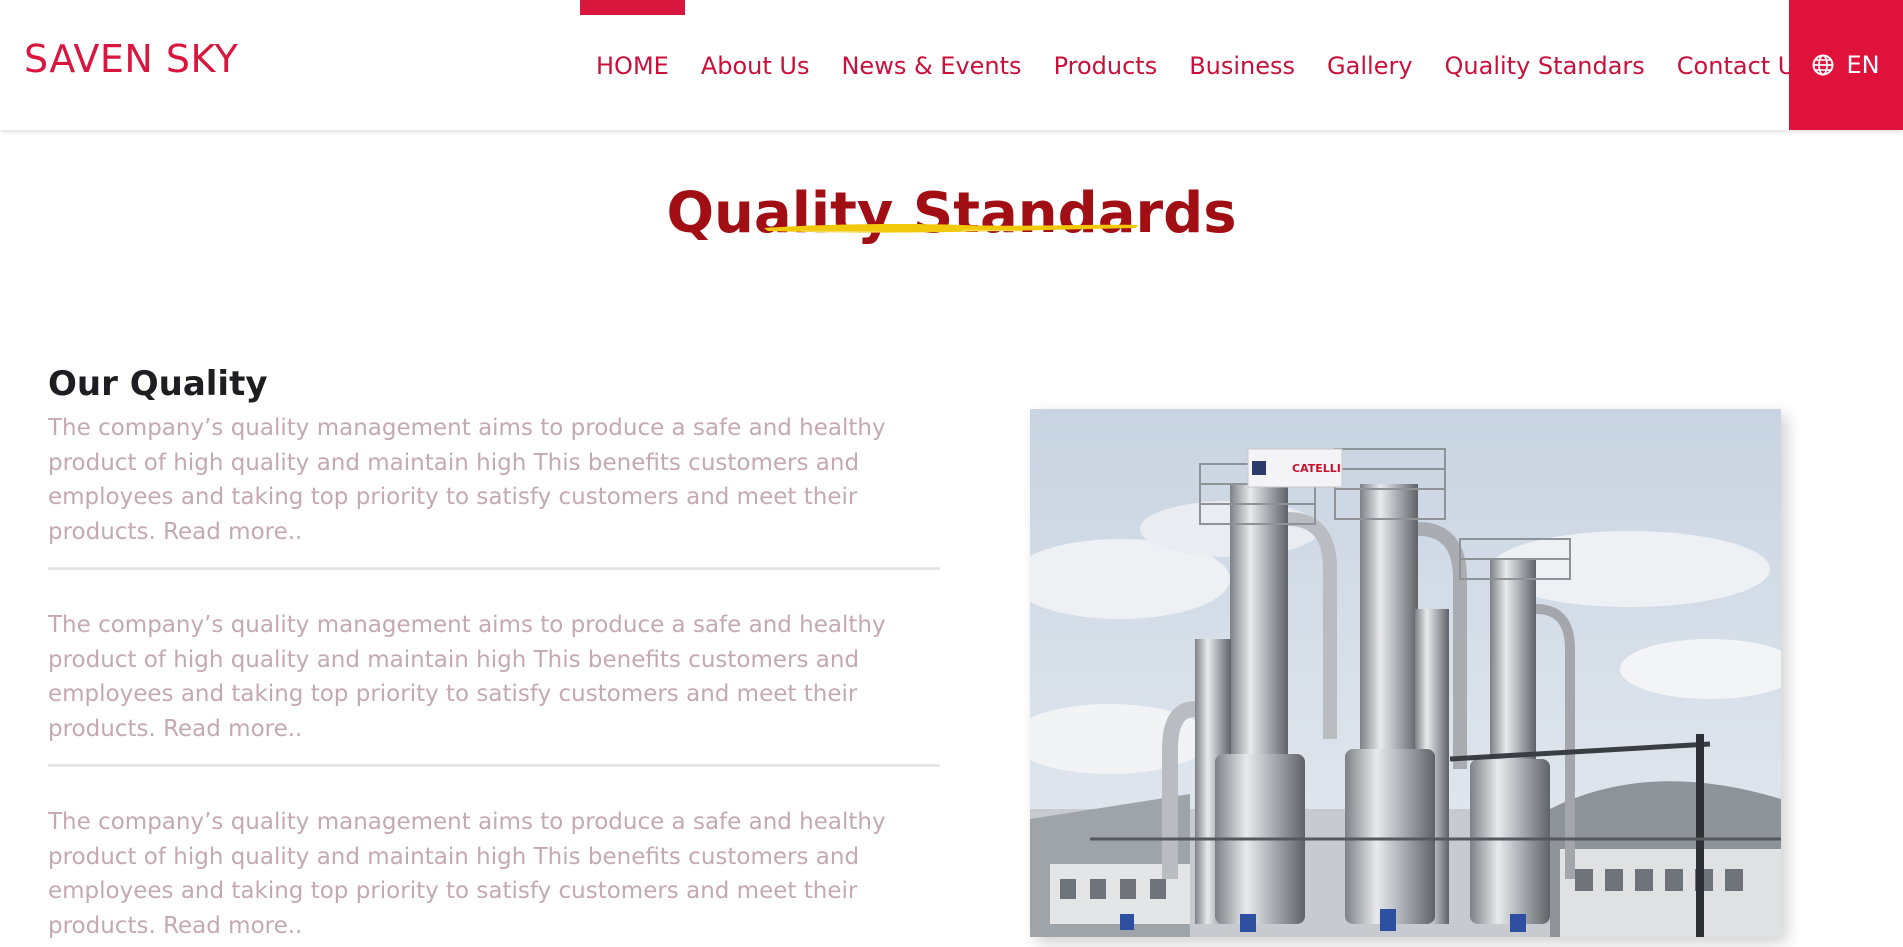 The height and width of the screenshot is (947, 1903). What do you see at coordinates (1863, 65) in the screenshot?
I see `language-label: EN` at bounding box center [1863, 65].